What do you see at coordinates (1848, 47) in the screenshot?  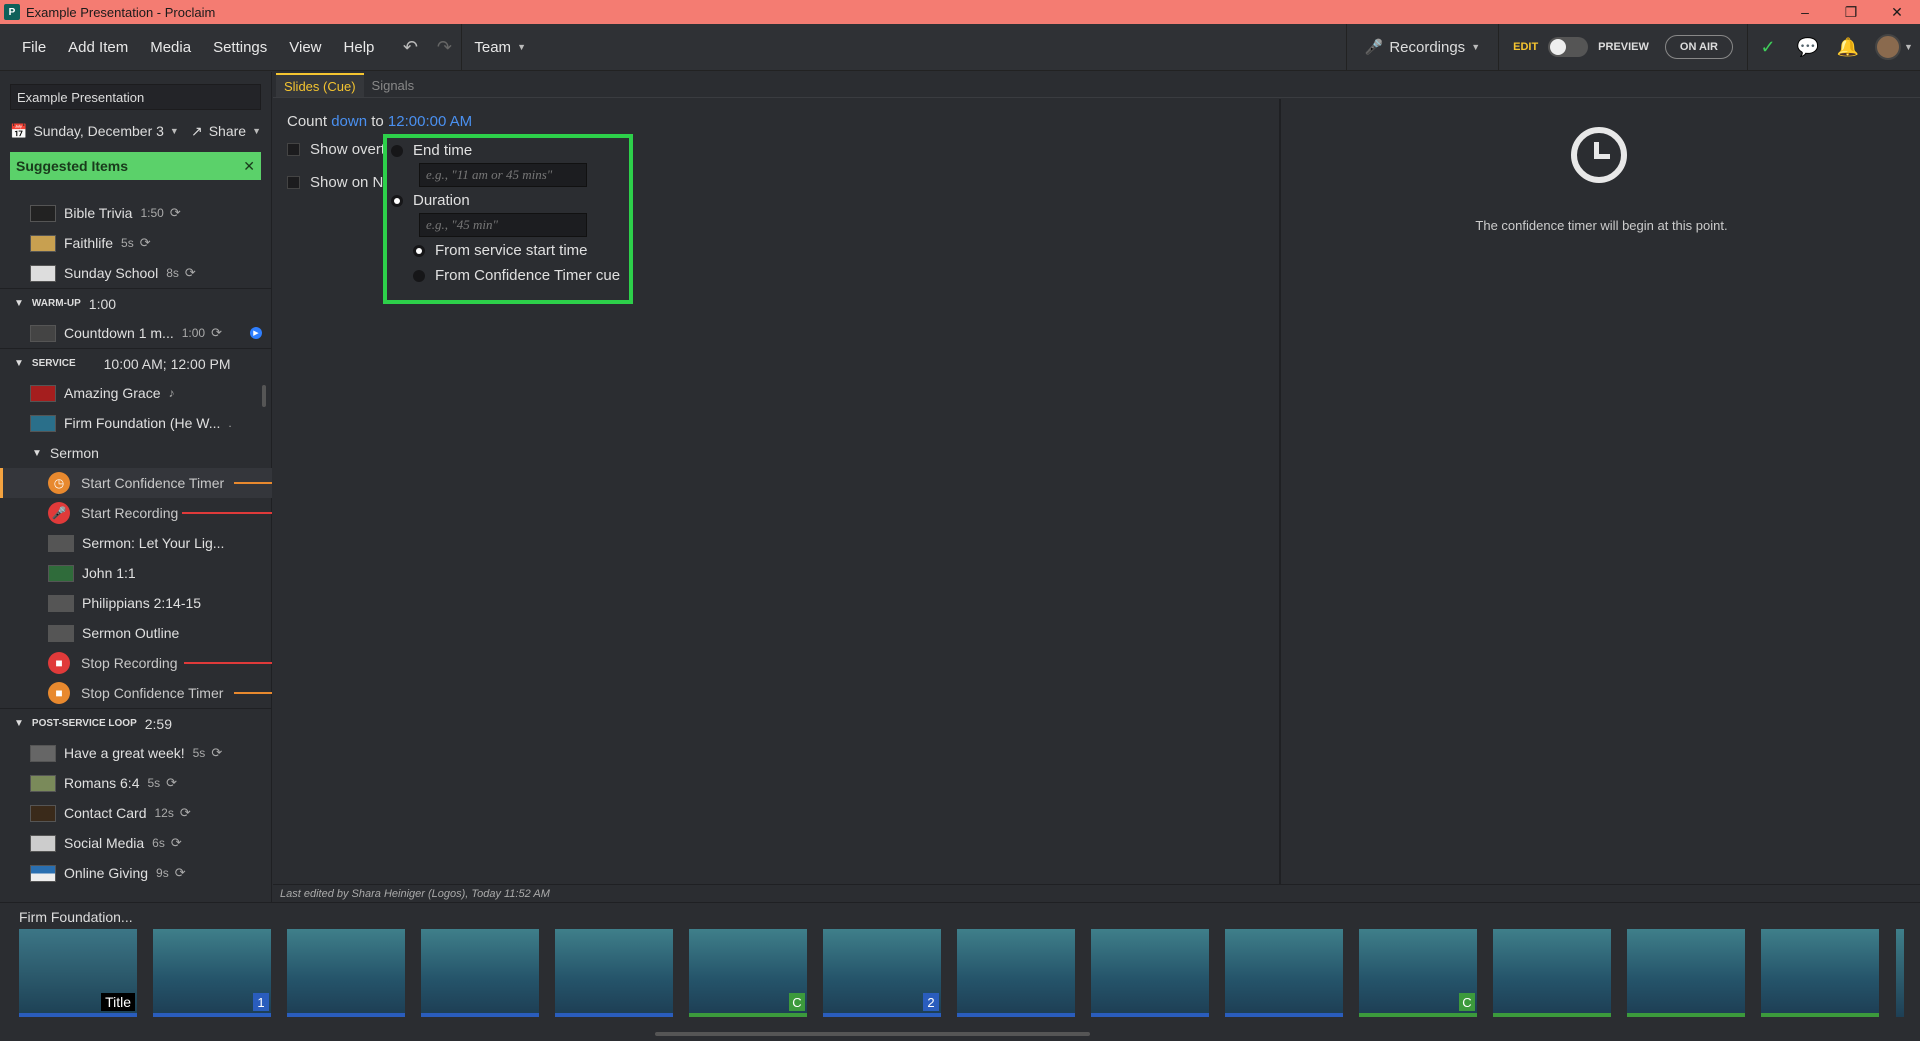 I see `bell-icon: 🔔` at bounding box center [1848, 47].